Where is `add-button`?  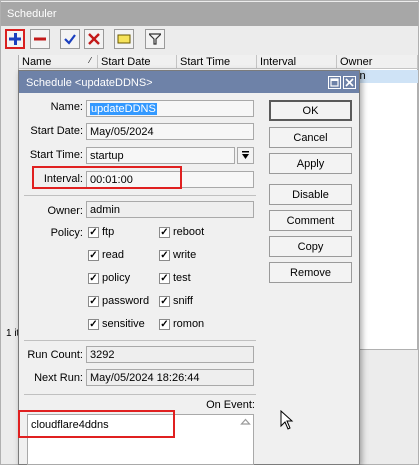 add-button is located at coordinates (15, 39).